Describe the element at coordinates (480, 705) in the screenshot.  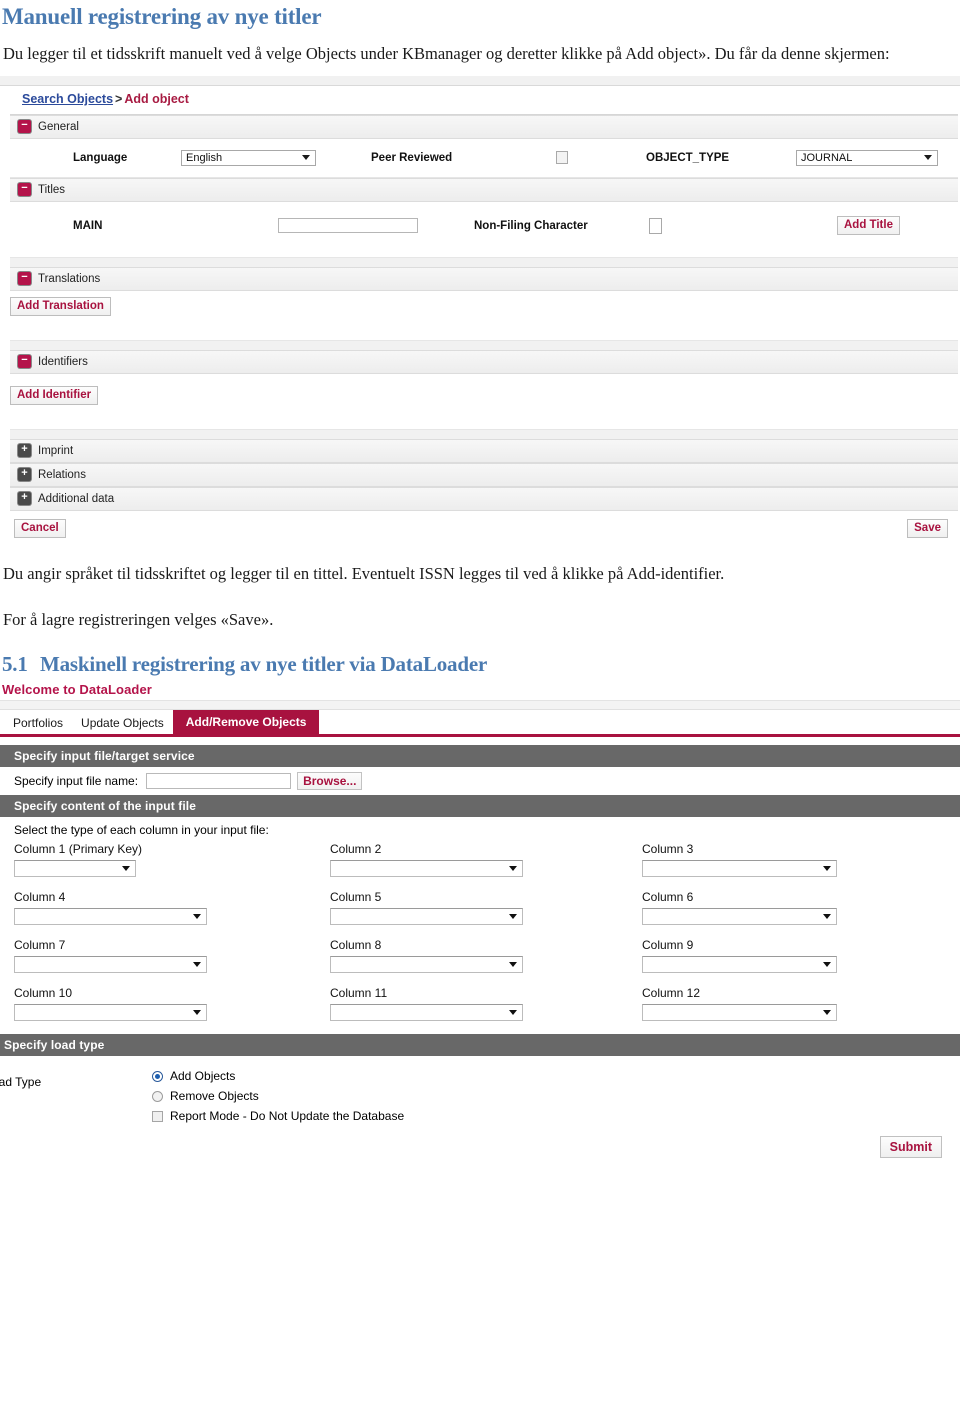
I see `dataloader-divider` at that location.